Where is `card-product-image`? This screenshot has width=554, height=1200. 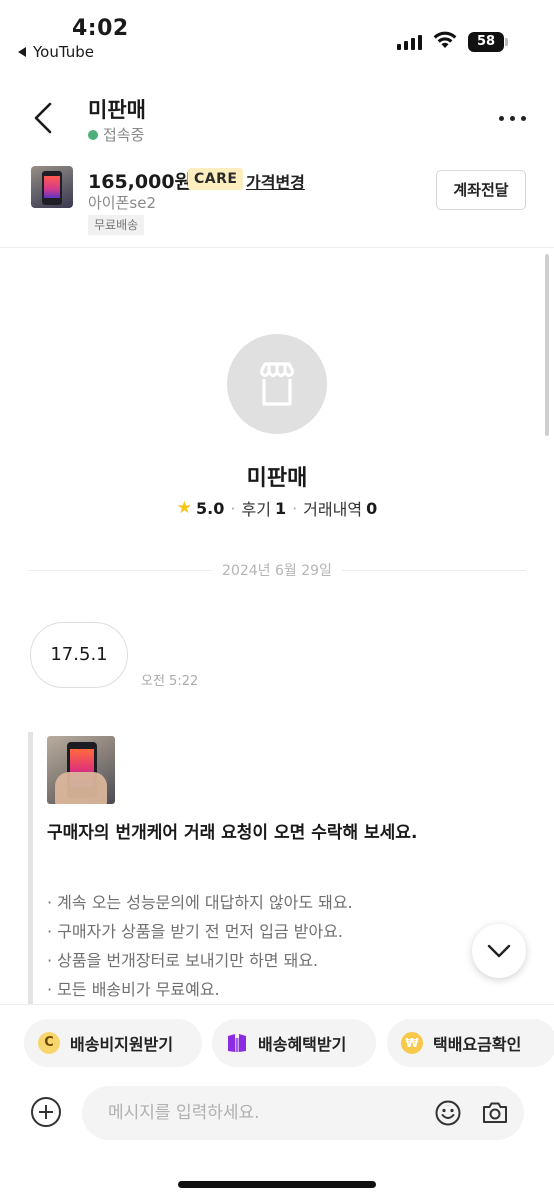 card-product-image is located at coordinates (81, 770).